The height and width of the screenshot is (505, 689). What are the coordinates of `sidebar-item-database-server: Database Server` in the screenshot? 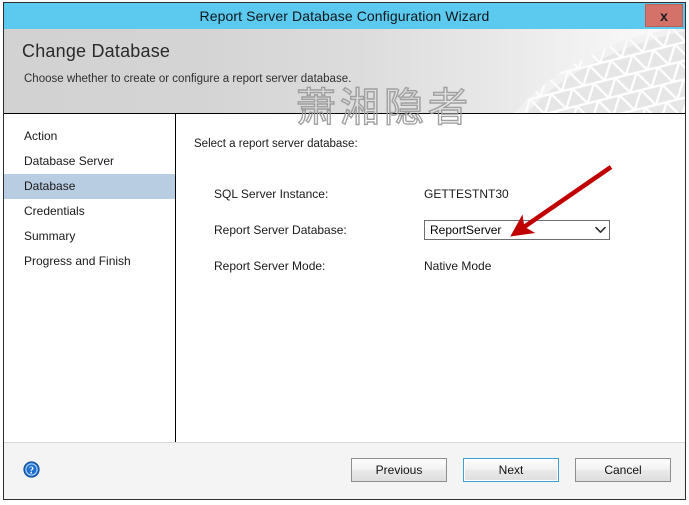 It's located at (89, 161).